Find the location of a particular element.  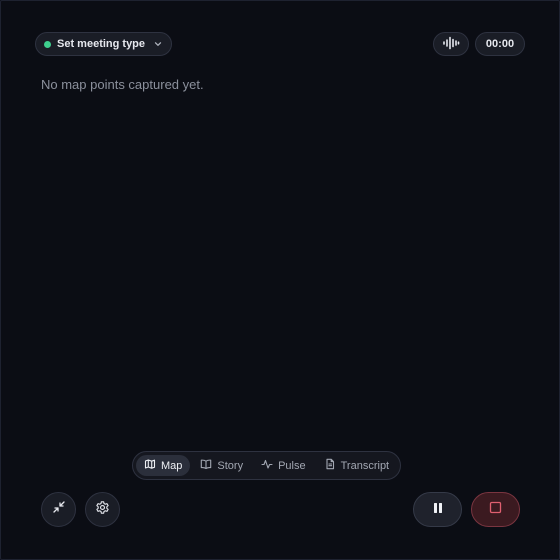

activity-icon is located at coordinates (267, 465).